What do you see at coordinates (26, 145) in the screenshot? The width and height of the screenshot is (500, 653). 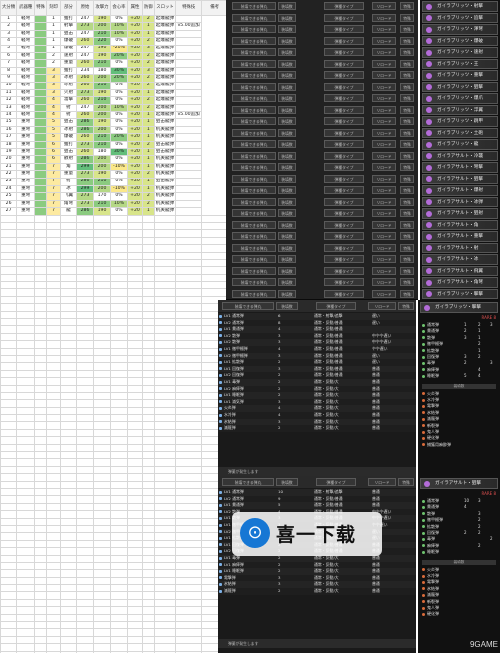 I see `table-cell: 重弩` at bounding box center [26, 145].